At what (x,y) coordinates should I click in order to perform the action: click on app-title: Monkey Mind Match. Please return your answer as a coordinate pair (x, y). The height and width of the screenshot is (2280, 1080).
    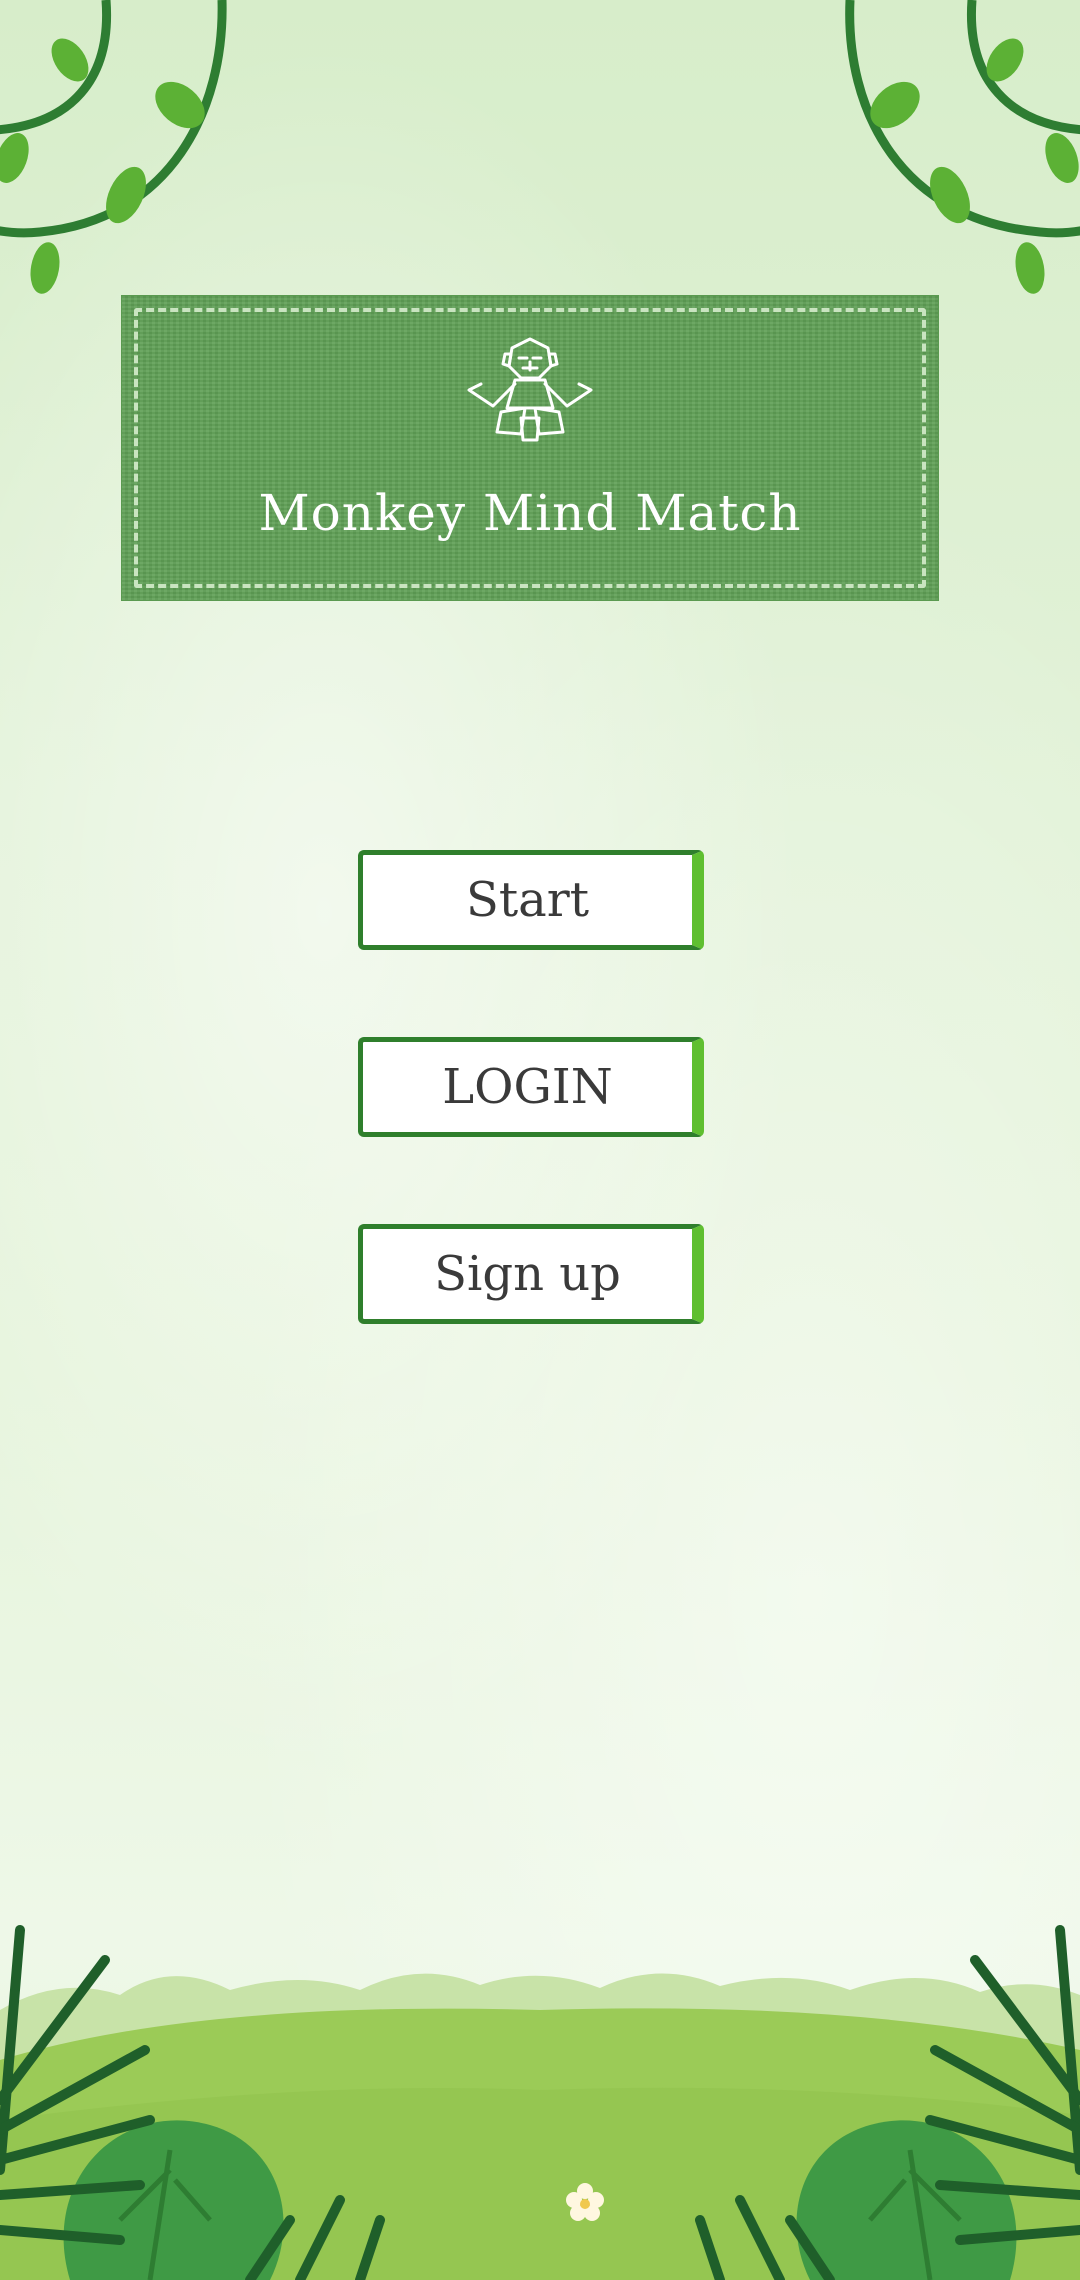
    Looking at the image, I should click on (530, 513).